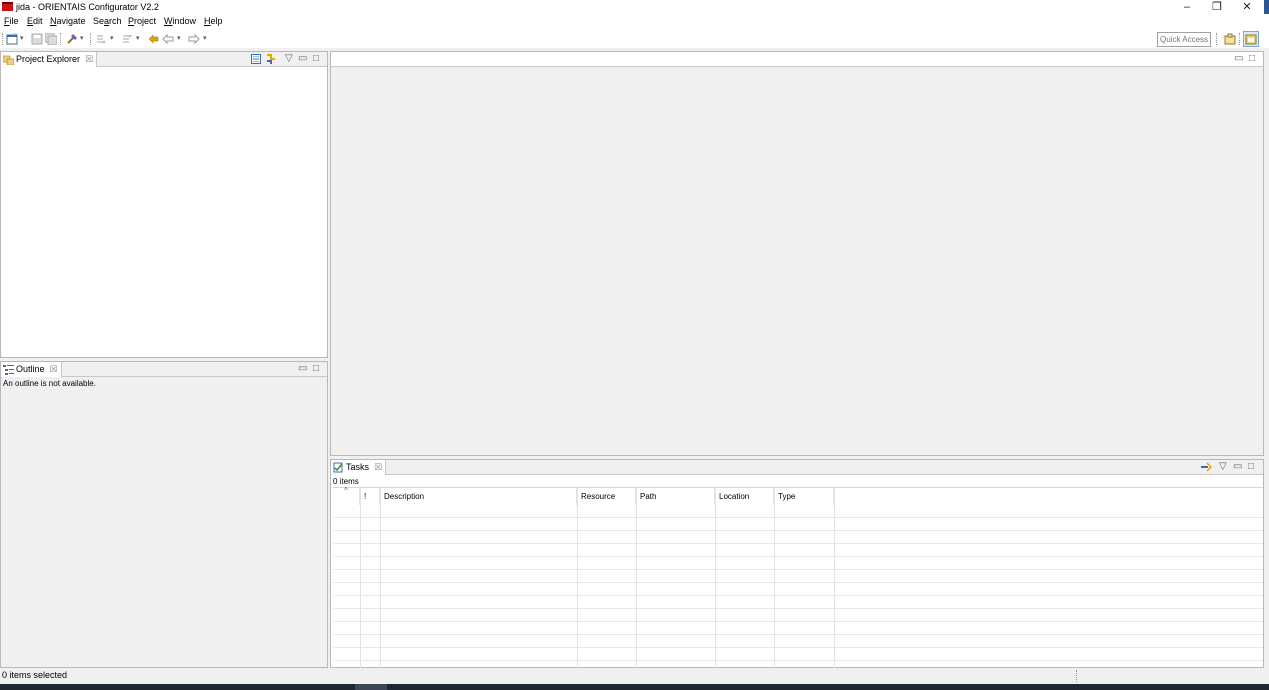 This screenshot has width=1269, height=690. Describe the element at coordinates (1187, 7) in the screenshot. I see `minimize-button: –` at that location.